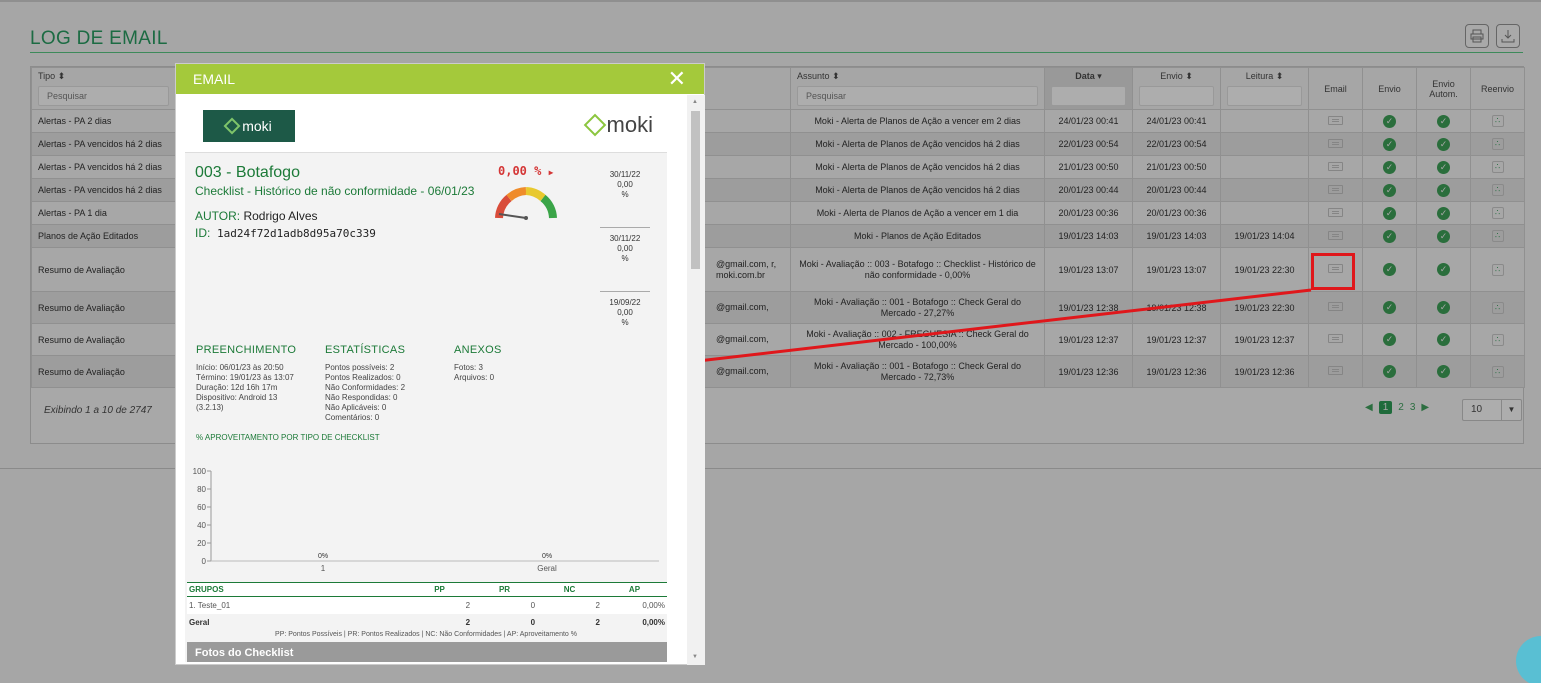 The width and height of the screenshot is (1541, 683). I want to click on y-tick-label: 60, so click(201, 507).